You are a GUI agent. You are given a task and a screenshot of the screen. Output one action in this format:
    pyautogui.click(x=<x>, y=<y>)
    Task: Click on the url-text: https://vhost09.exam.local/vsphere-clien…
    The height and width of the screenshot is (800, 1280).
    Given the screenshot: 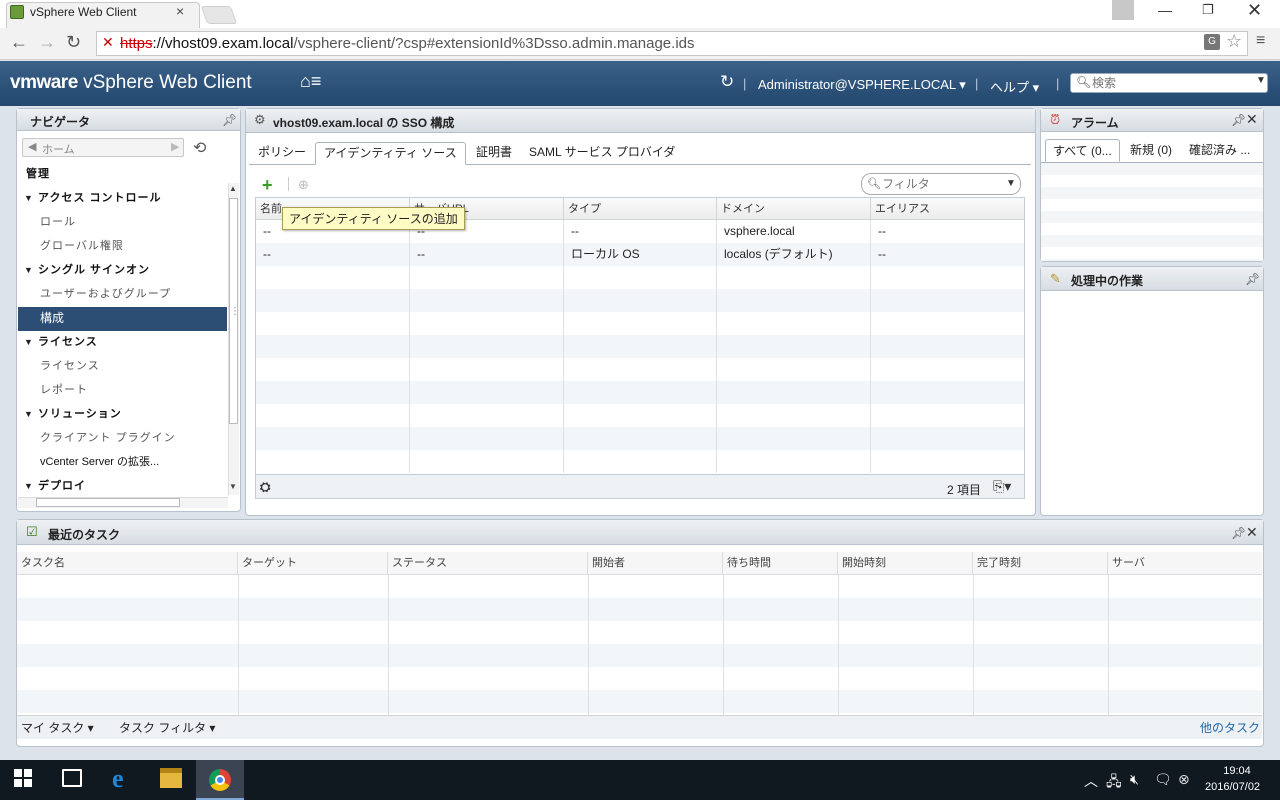 What is the action you would take?
    pyautogui.click(x=407, y=43)
    